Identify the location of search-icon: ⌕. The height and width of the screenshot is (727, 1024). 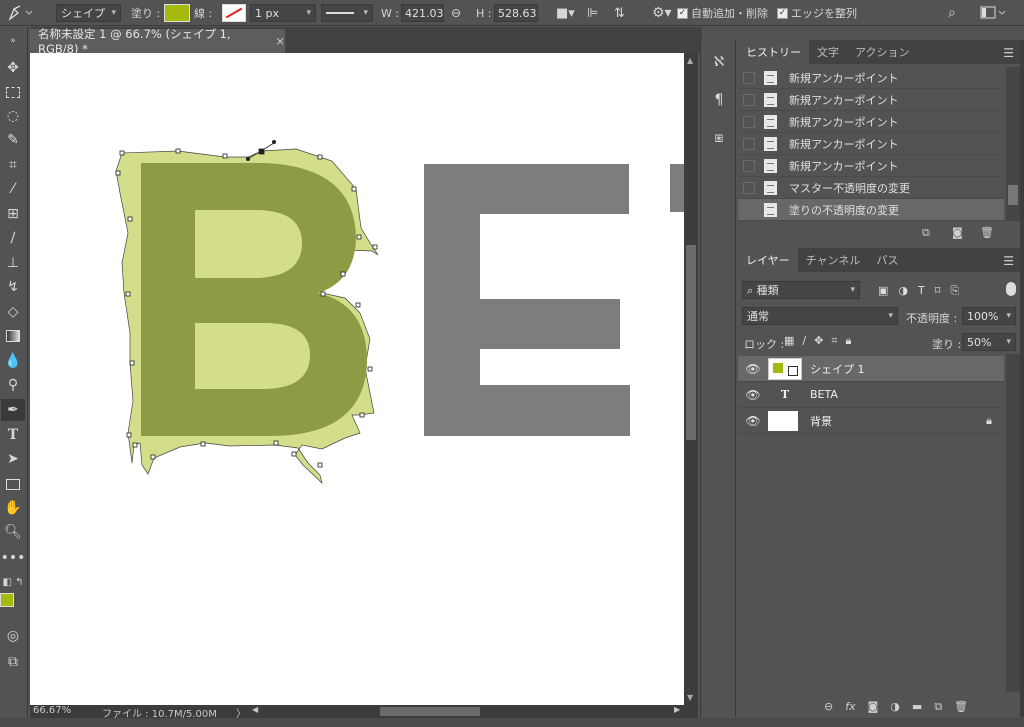
(952, 13).